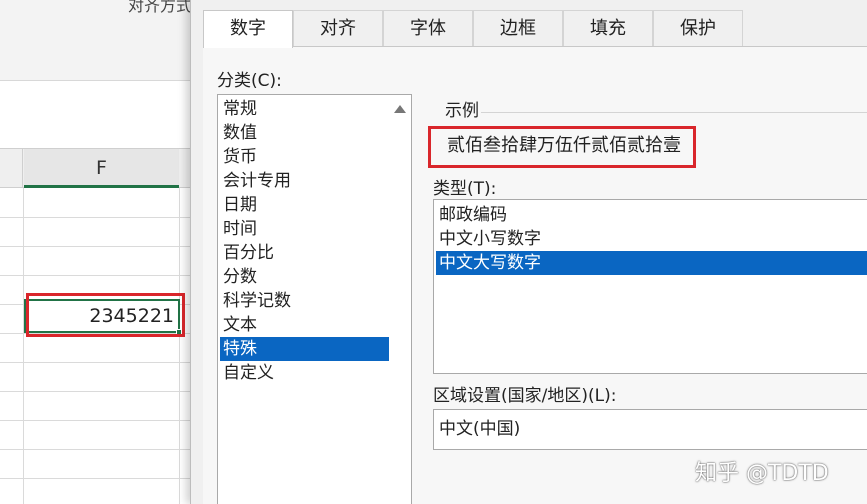 This screenshot has width=867, height=504. I want to click on category-scrollbar, so click(400, 299).